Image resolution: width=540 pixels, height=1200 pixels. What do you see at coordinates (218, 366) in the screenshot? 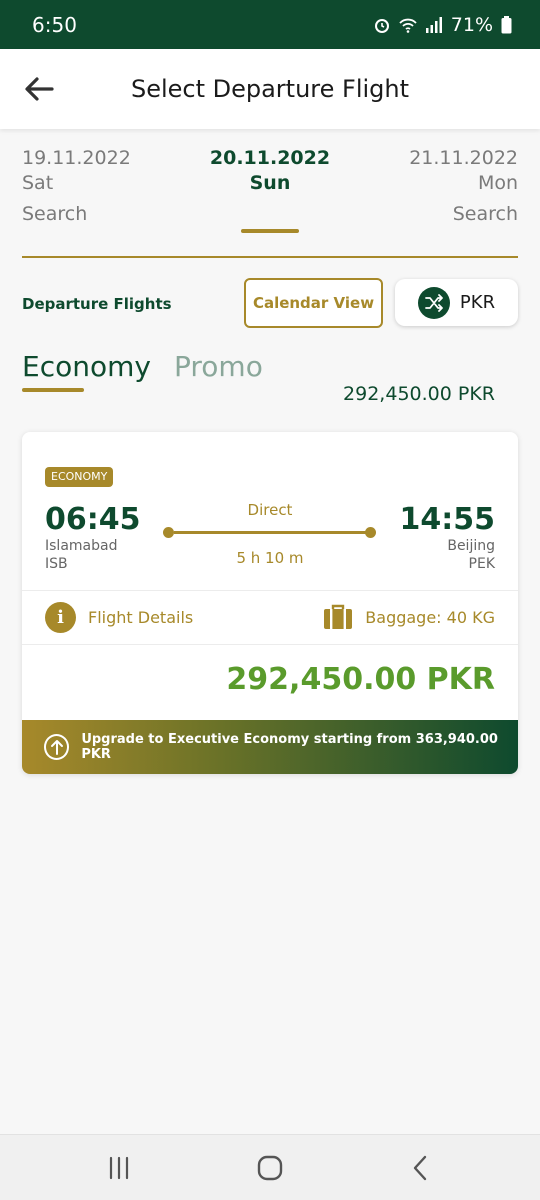
I see `tab-promo: Promo` at bounding box center [218, 366].